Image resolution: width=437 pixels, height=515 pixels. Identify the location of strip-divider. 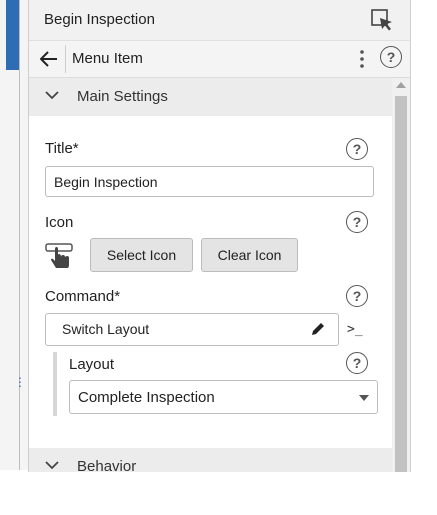
(19, 235).